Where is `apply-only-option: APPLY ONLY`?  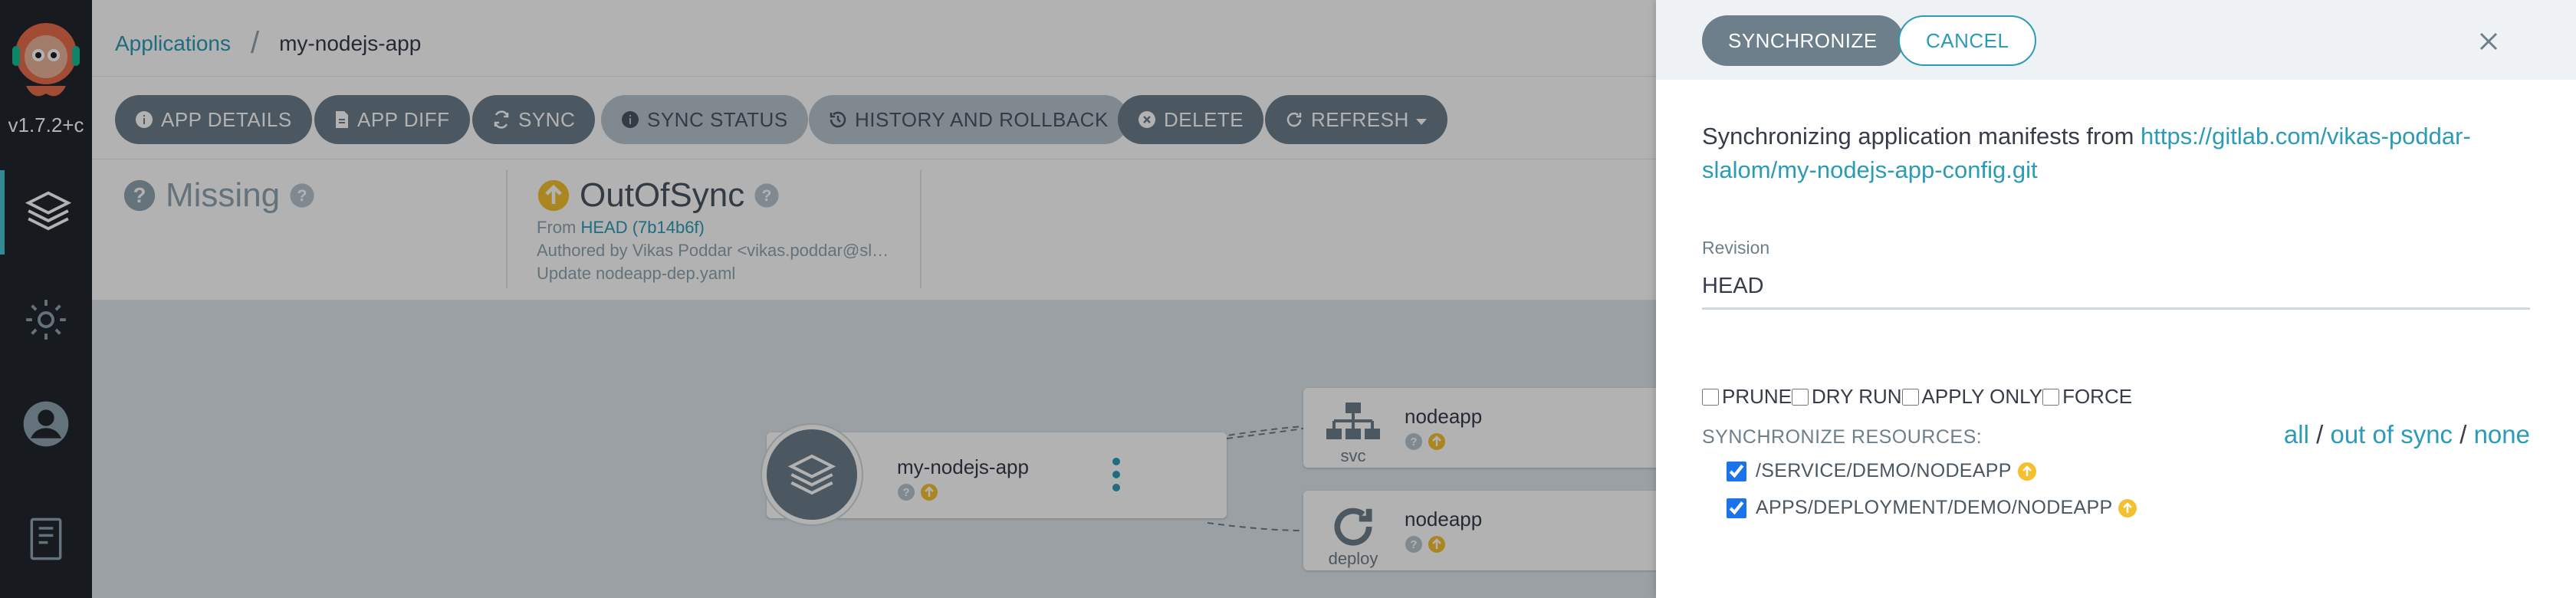
apply-only-option: APPLY ONLY is located at coordinates (1972, 397).